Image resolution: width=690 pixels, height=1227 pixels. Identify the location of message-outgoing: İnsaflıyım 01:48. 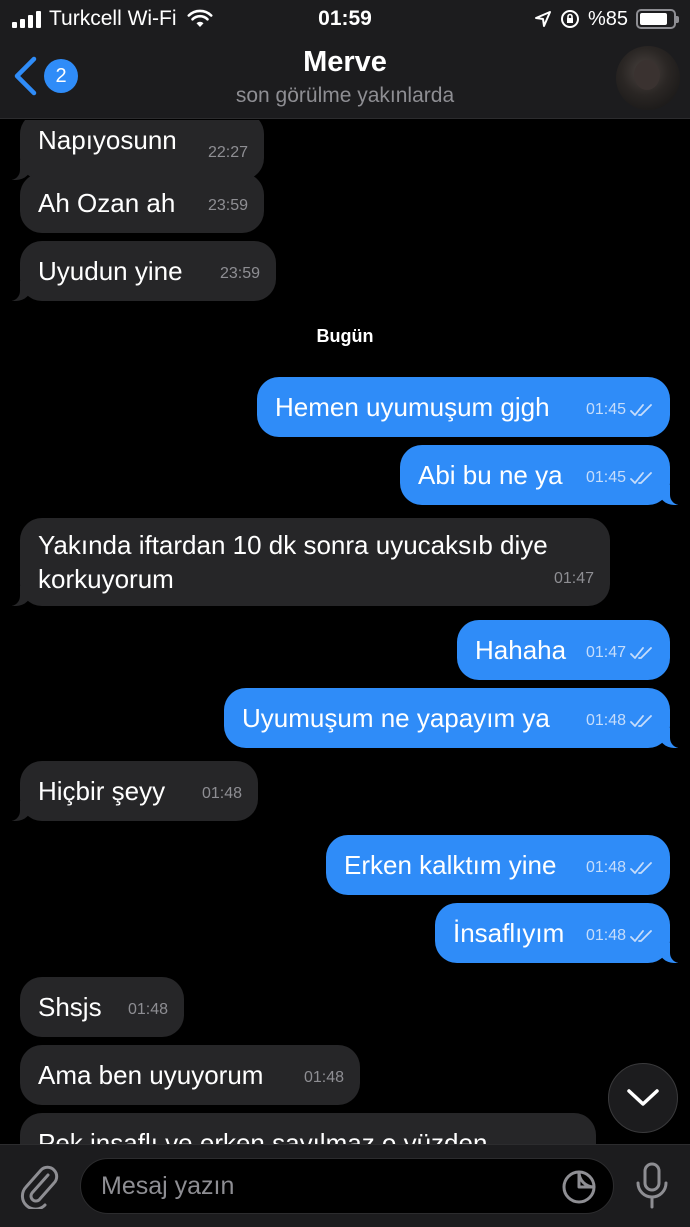
(562, 933).